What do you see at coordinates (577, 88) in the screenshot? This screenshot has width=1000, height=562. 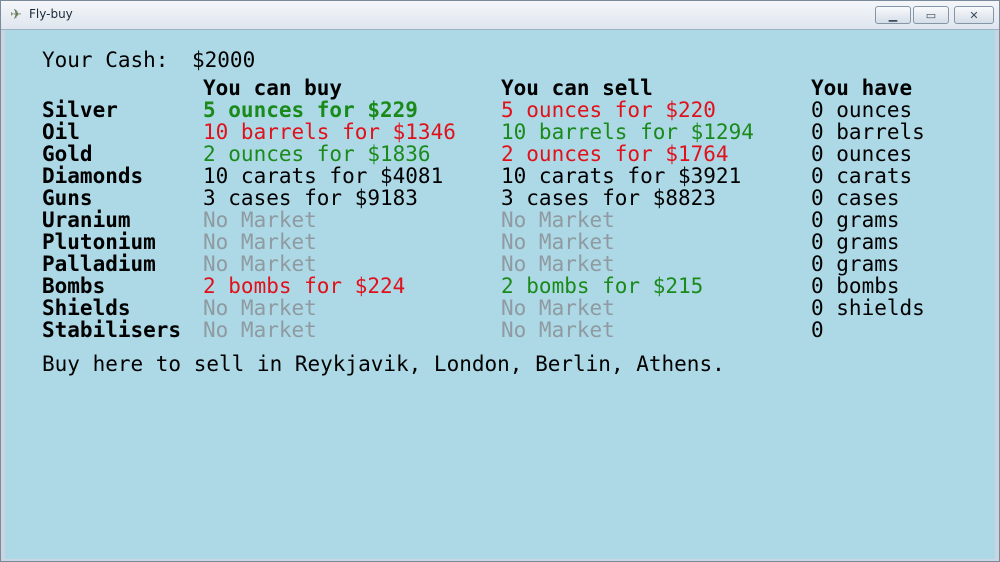 I see `header-sell: You can sell` at bounding box center [577, 88].